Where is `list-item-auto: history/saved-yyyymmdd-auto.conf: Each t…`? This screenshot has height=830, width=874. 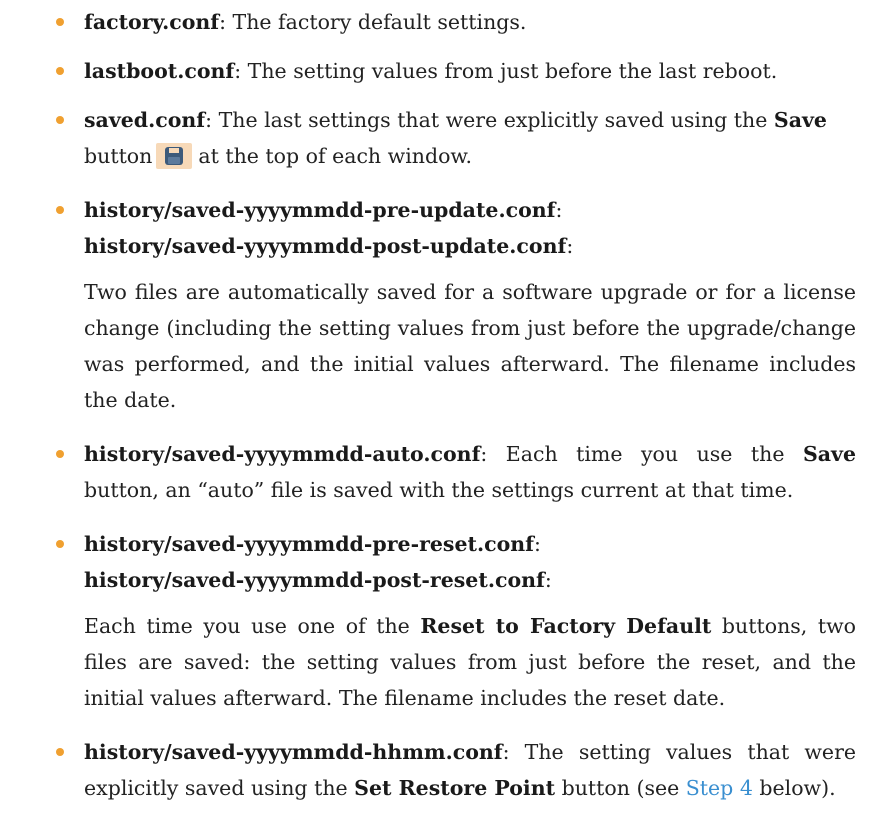
list-item-auto: history/saved-yyyymmdd-auto.conf: Each t… is located at coordinates (456, 472).